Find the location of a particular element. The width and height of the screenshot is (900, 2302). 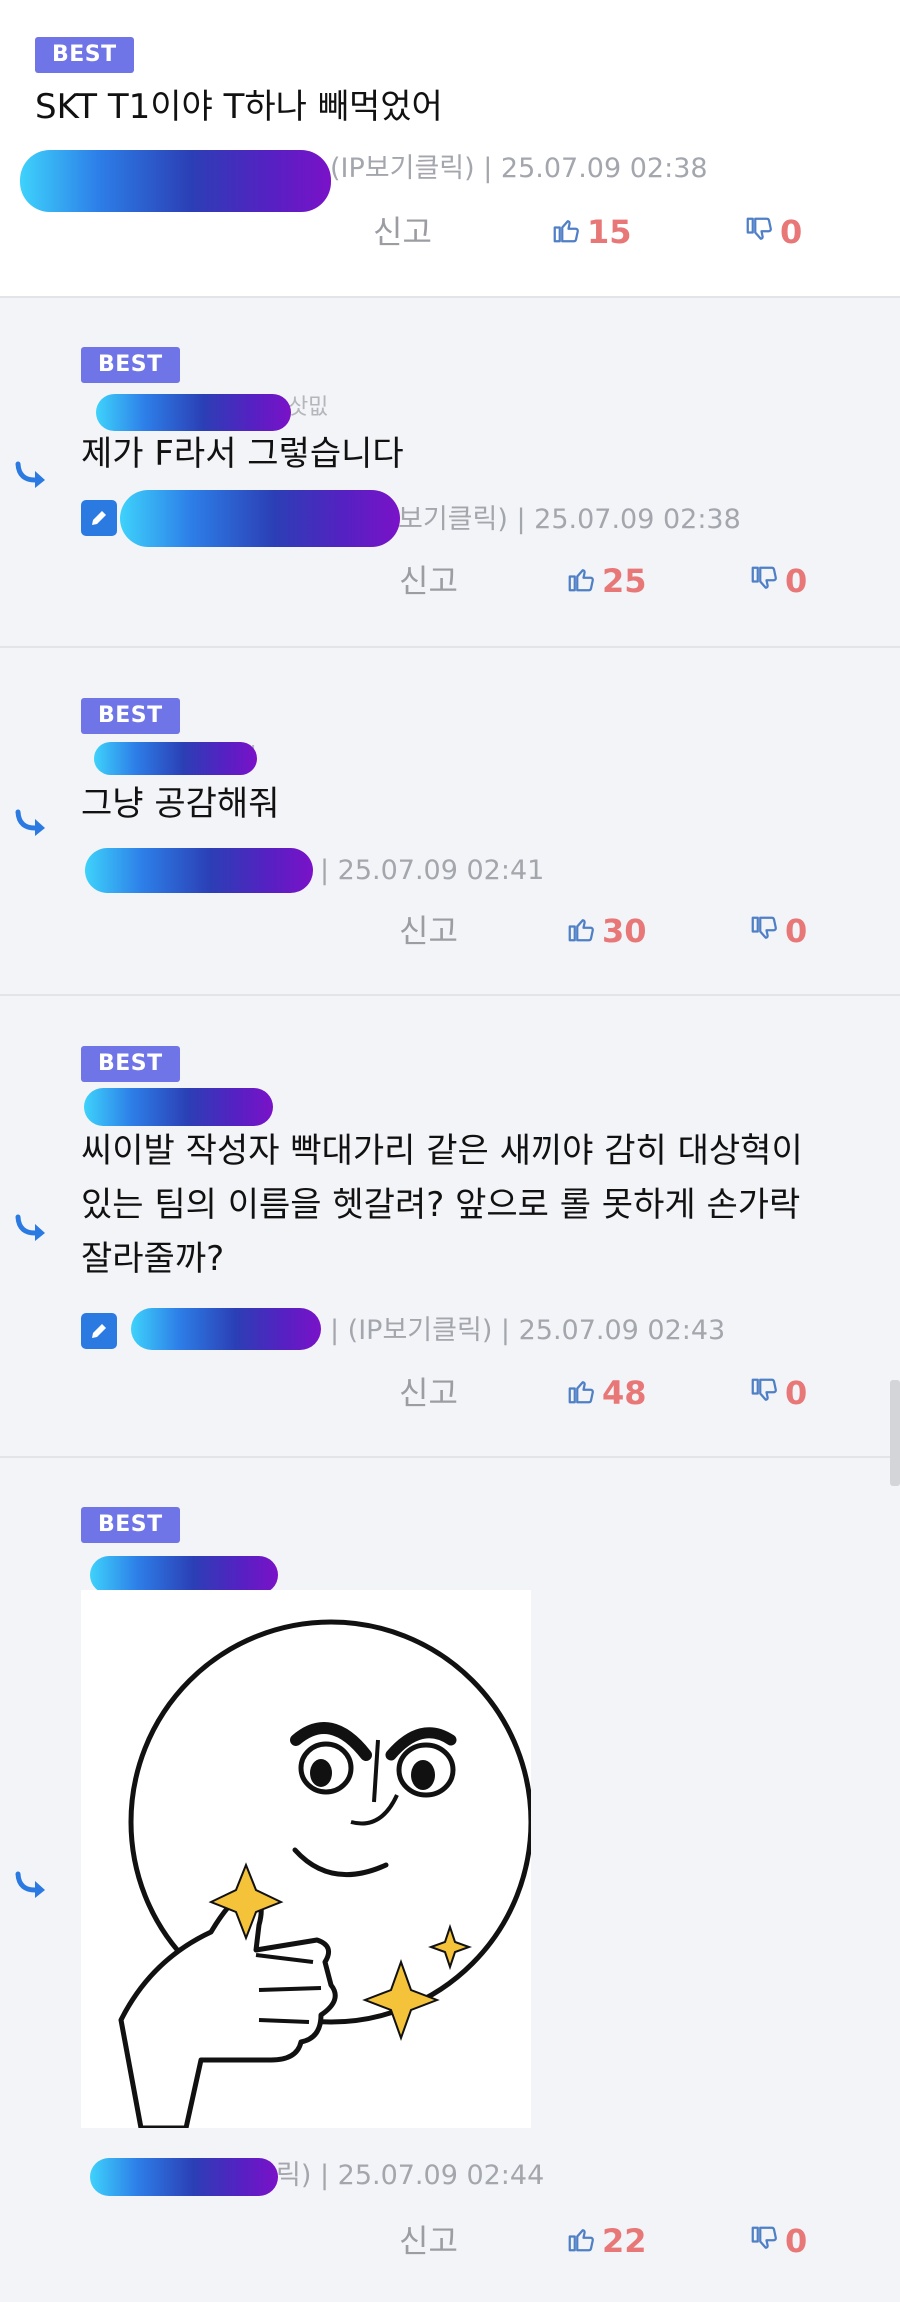

like-button: 30 is located at coordinates (606, 931).